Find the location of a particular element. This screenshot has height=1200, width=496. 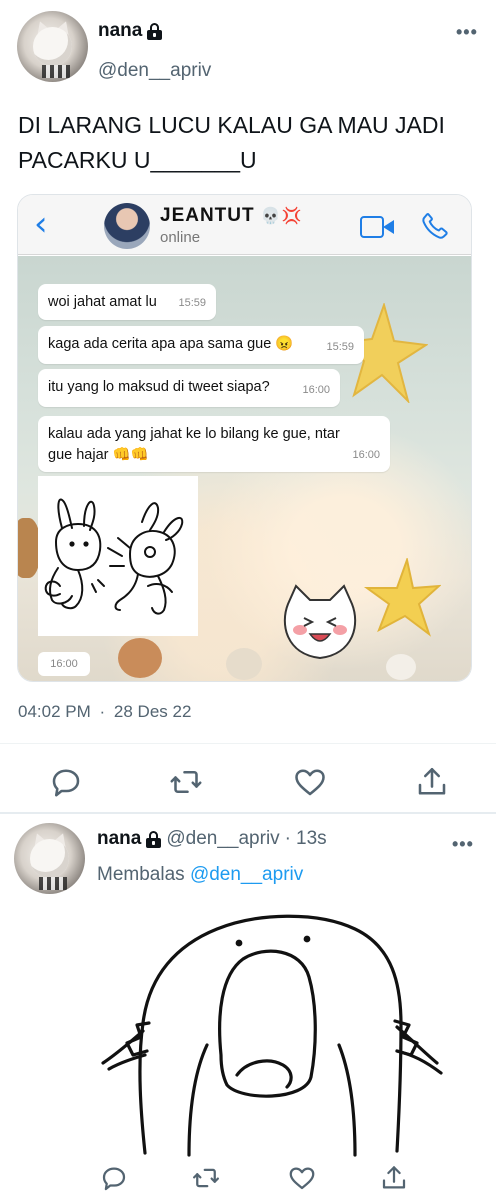

reply-author-handle: @den__apriv is located at coordinates (222, 839).